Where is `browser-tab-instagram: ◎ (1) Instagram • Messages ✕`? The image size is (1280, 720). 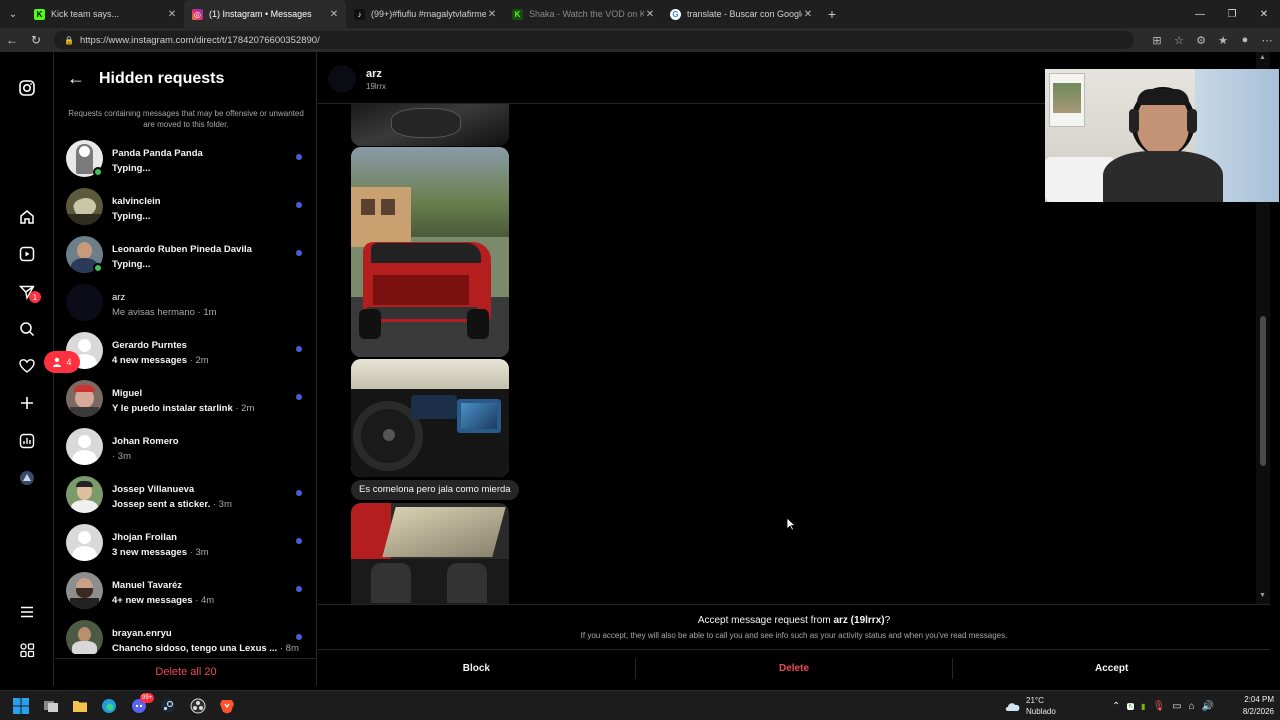
browser-tab-instagram: ◎ (1) Instagram • Messages ✕ is located at coordinates (265, 14).